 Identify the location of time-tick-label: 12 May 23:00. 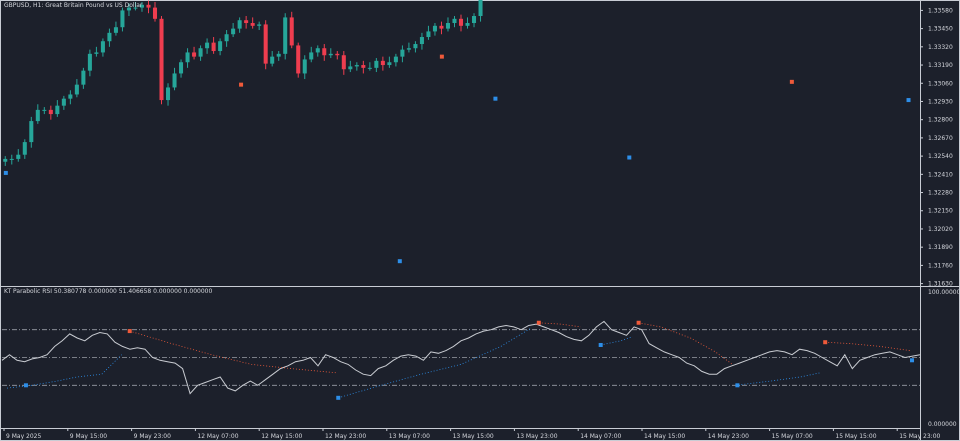
(345, 436).